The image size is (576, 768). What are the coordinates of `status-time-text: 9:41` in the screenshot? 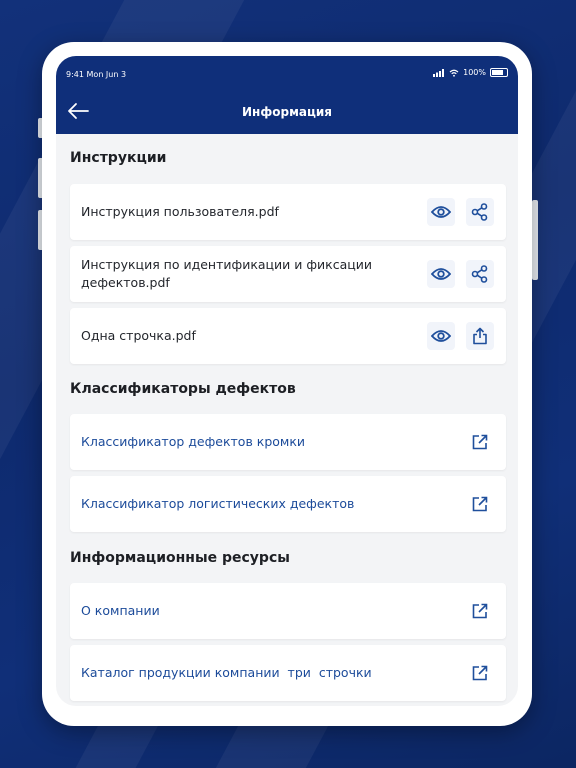 It's located at (75, 74).